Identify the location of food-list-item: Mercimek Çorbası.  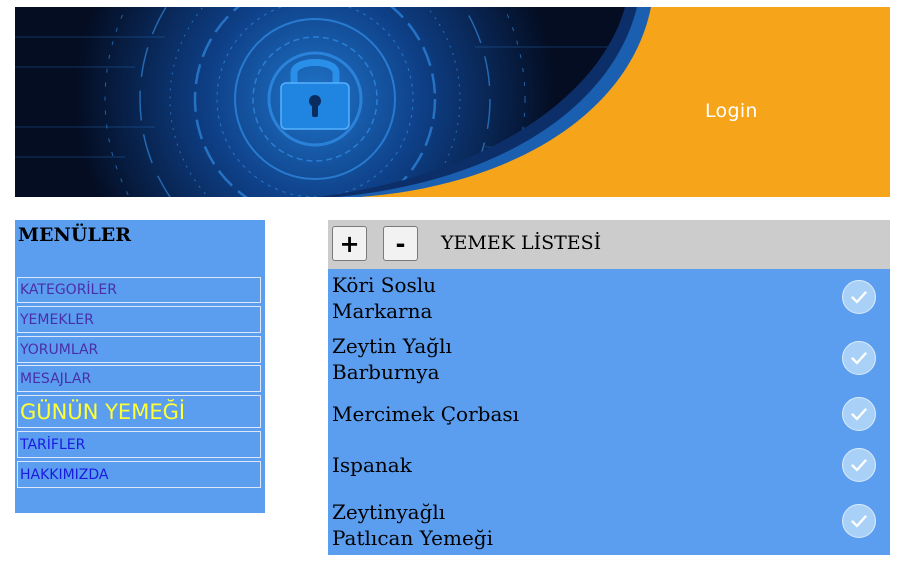
(609, 414).